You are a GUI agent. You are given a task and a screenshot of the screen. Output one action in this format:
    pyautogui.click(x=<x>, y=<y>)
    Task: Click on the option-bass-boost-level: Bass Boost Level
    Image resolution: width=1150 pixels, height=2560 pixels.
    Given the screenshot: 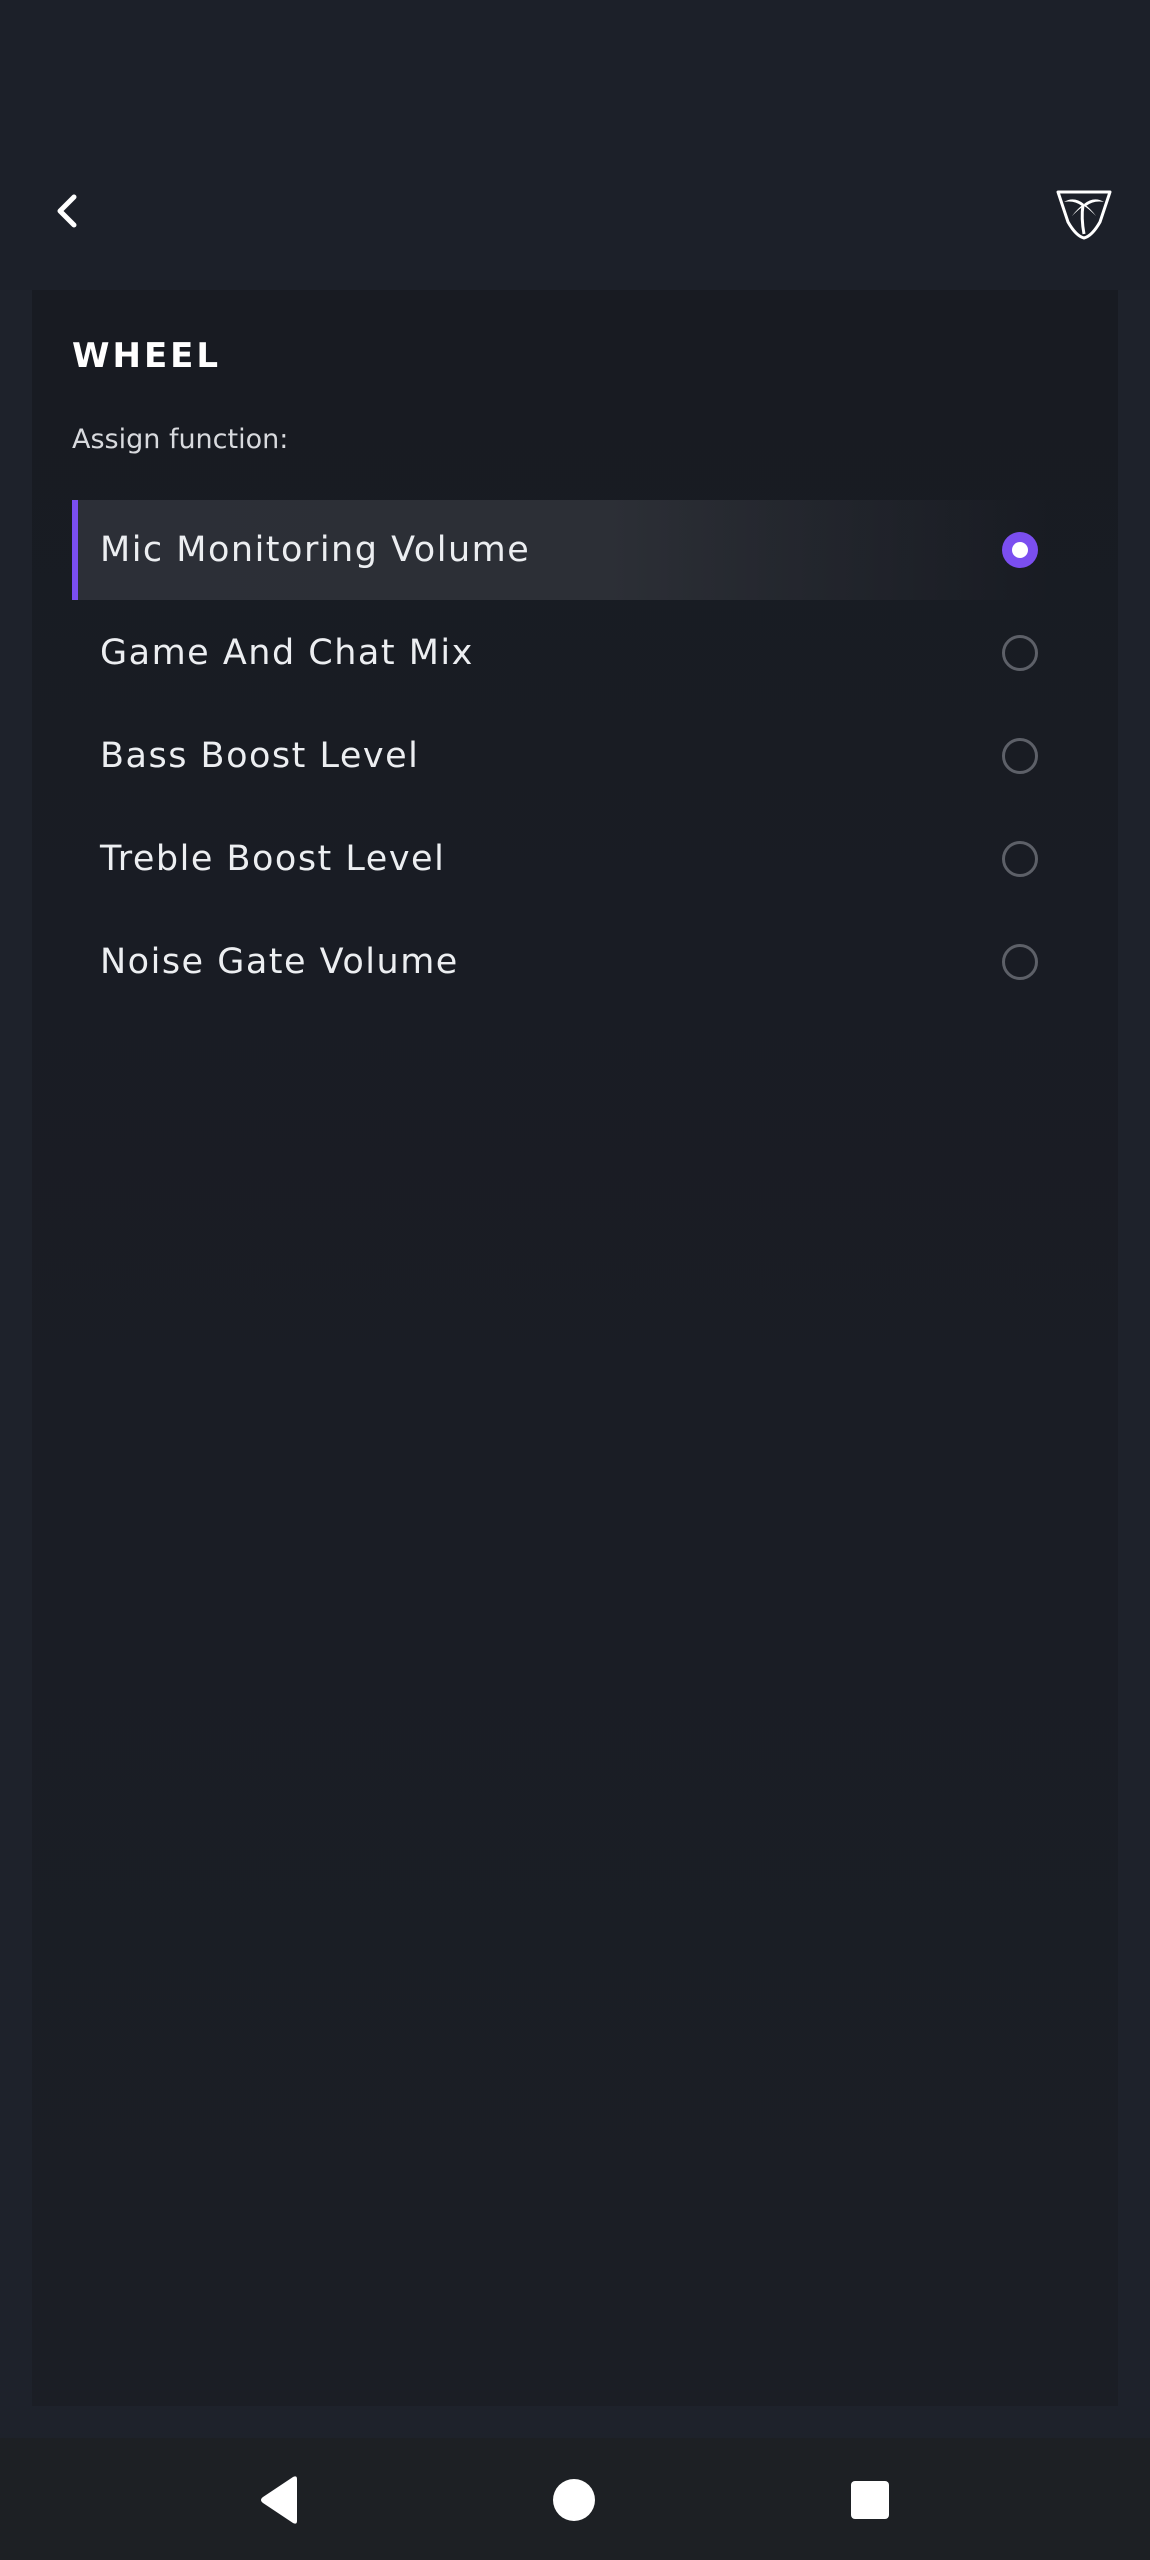 What is the action you would take?
    pyautogui.click(x=560, y=756)
    